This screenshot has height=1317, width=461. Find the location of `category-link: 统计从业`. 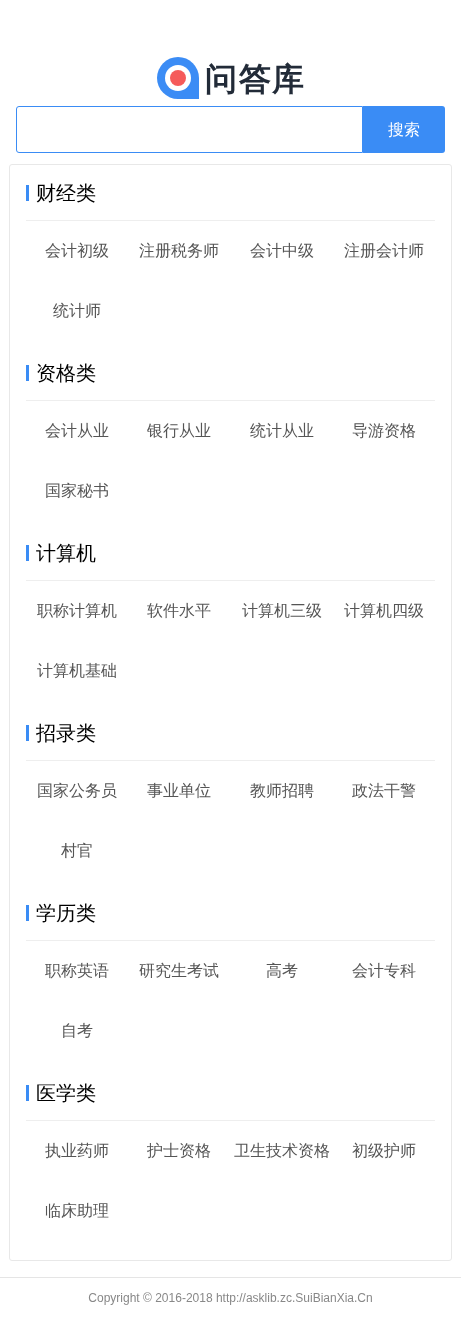

category-link: 统计从业 is located at coordinates (281, 431).